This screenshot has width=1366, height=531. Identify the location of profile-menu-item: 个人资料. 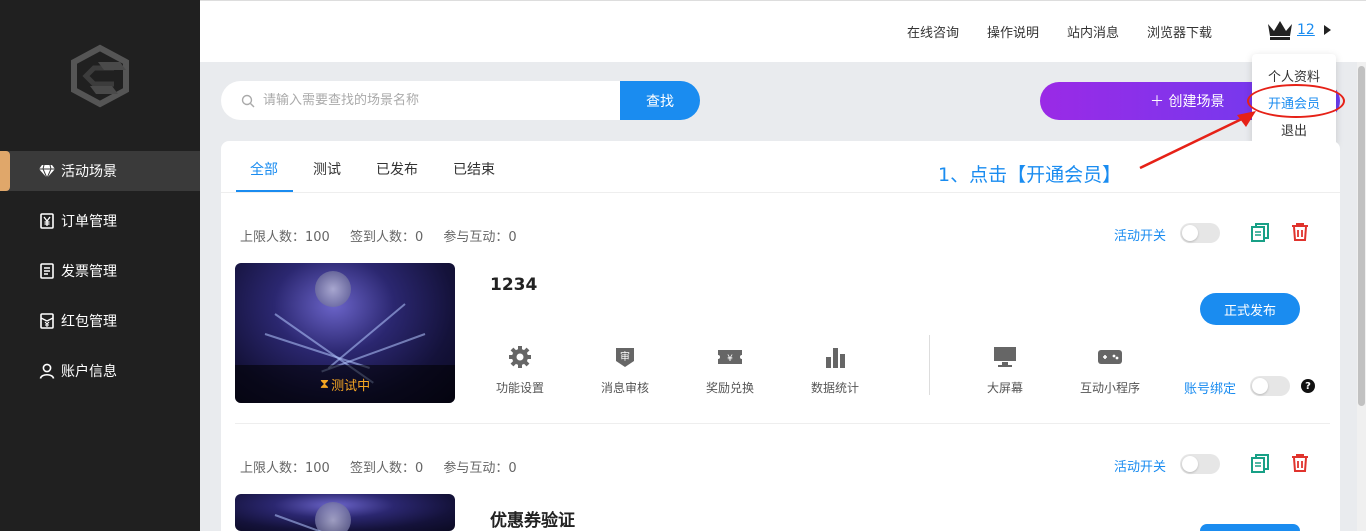
(1294, 75).